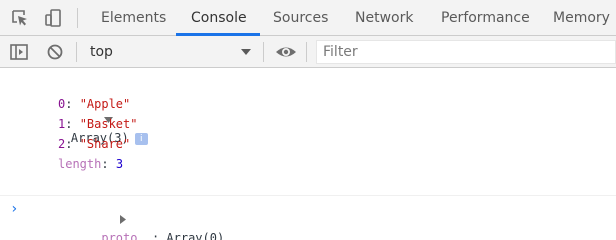 This screenshot has height=240, width=616. I want to click on length-key: length, so click(80, 164).